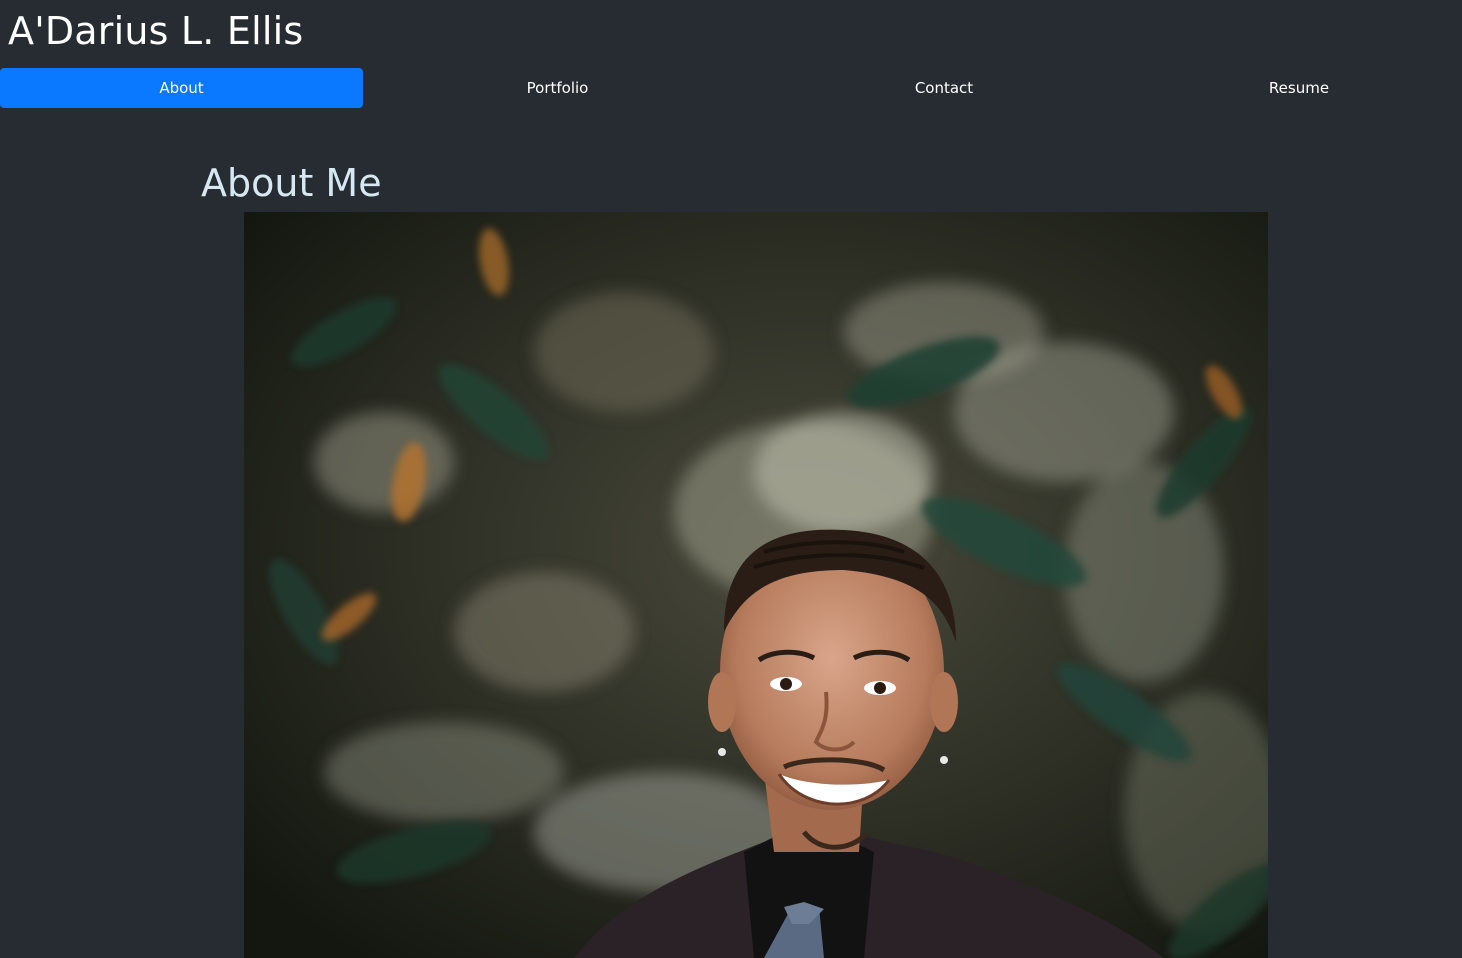 The height and width of the screenshot is (958, 1462). I want to click on site-title: A'Darius L. Ellis, so click(156, 31).